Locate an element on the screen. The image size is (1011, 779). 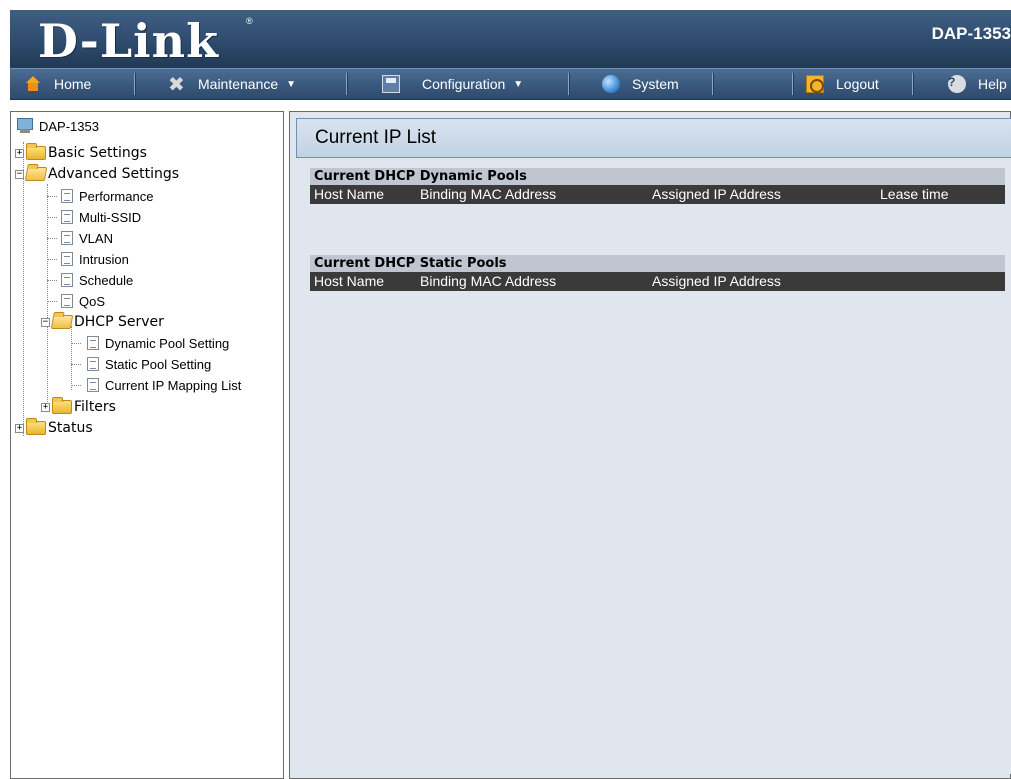
menu-help: ? Help is located at coordinates (977, 84).